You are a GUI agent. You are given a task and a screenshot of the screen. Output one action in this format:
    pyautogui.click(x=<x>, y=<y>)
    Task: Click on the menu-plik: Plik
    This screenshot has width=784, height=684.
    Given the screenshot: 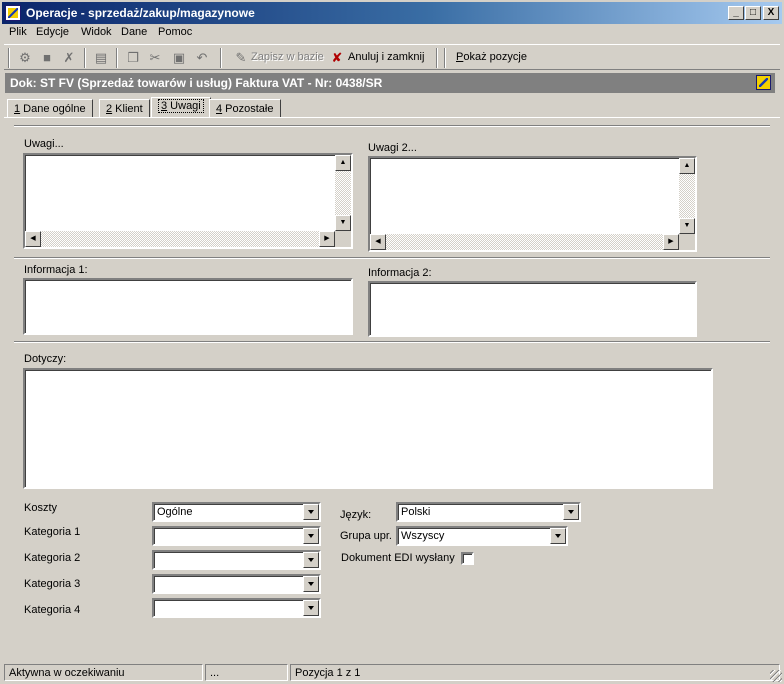 What is the action you would take?
    pyautogui.click(x=18, y=32)
    